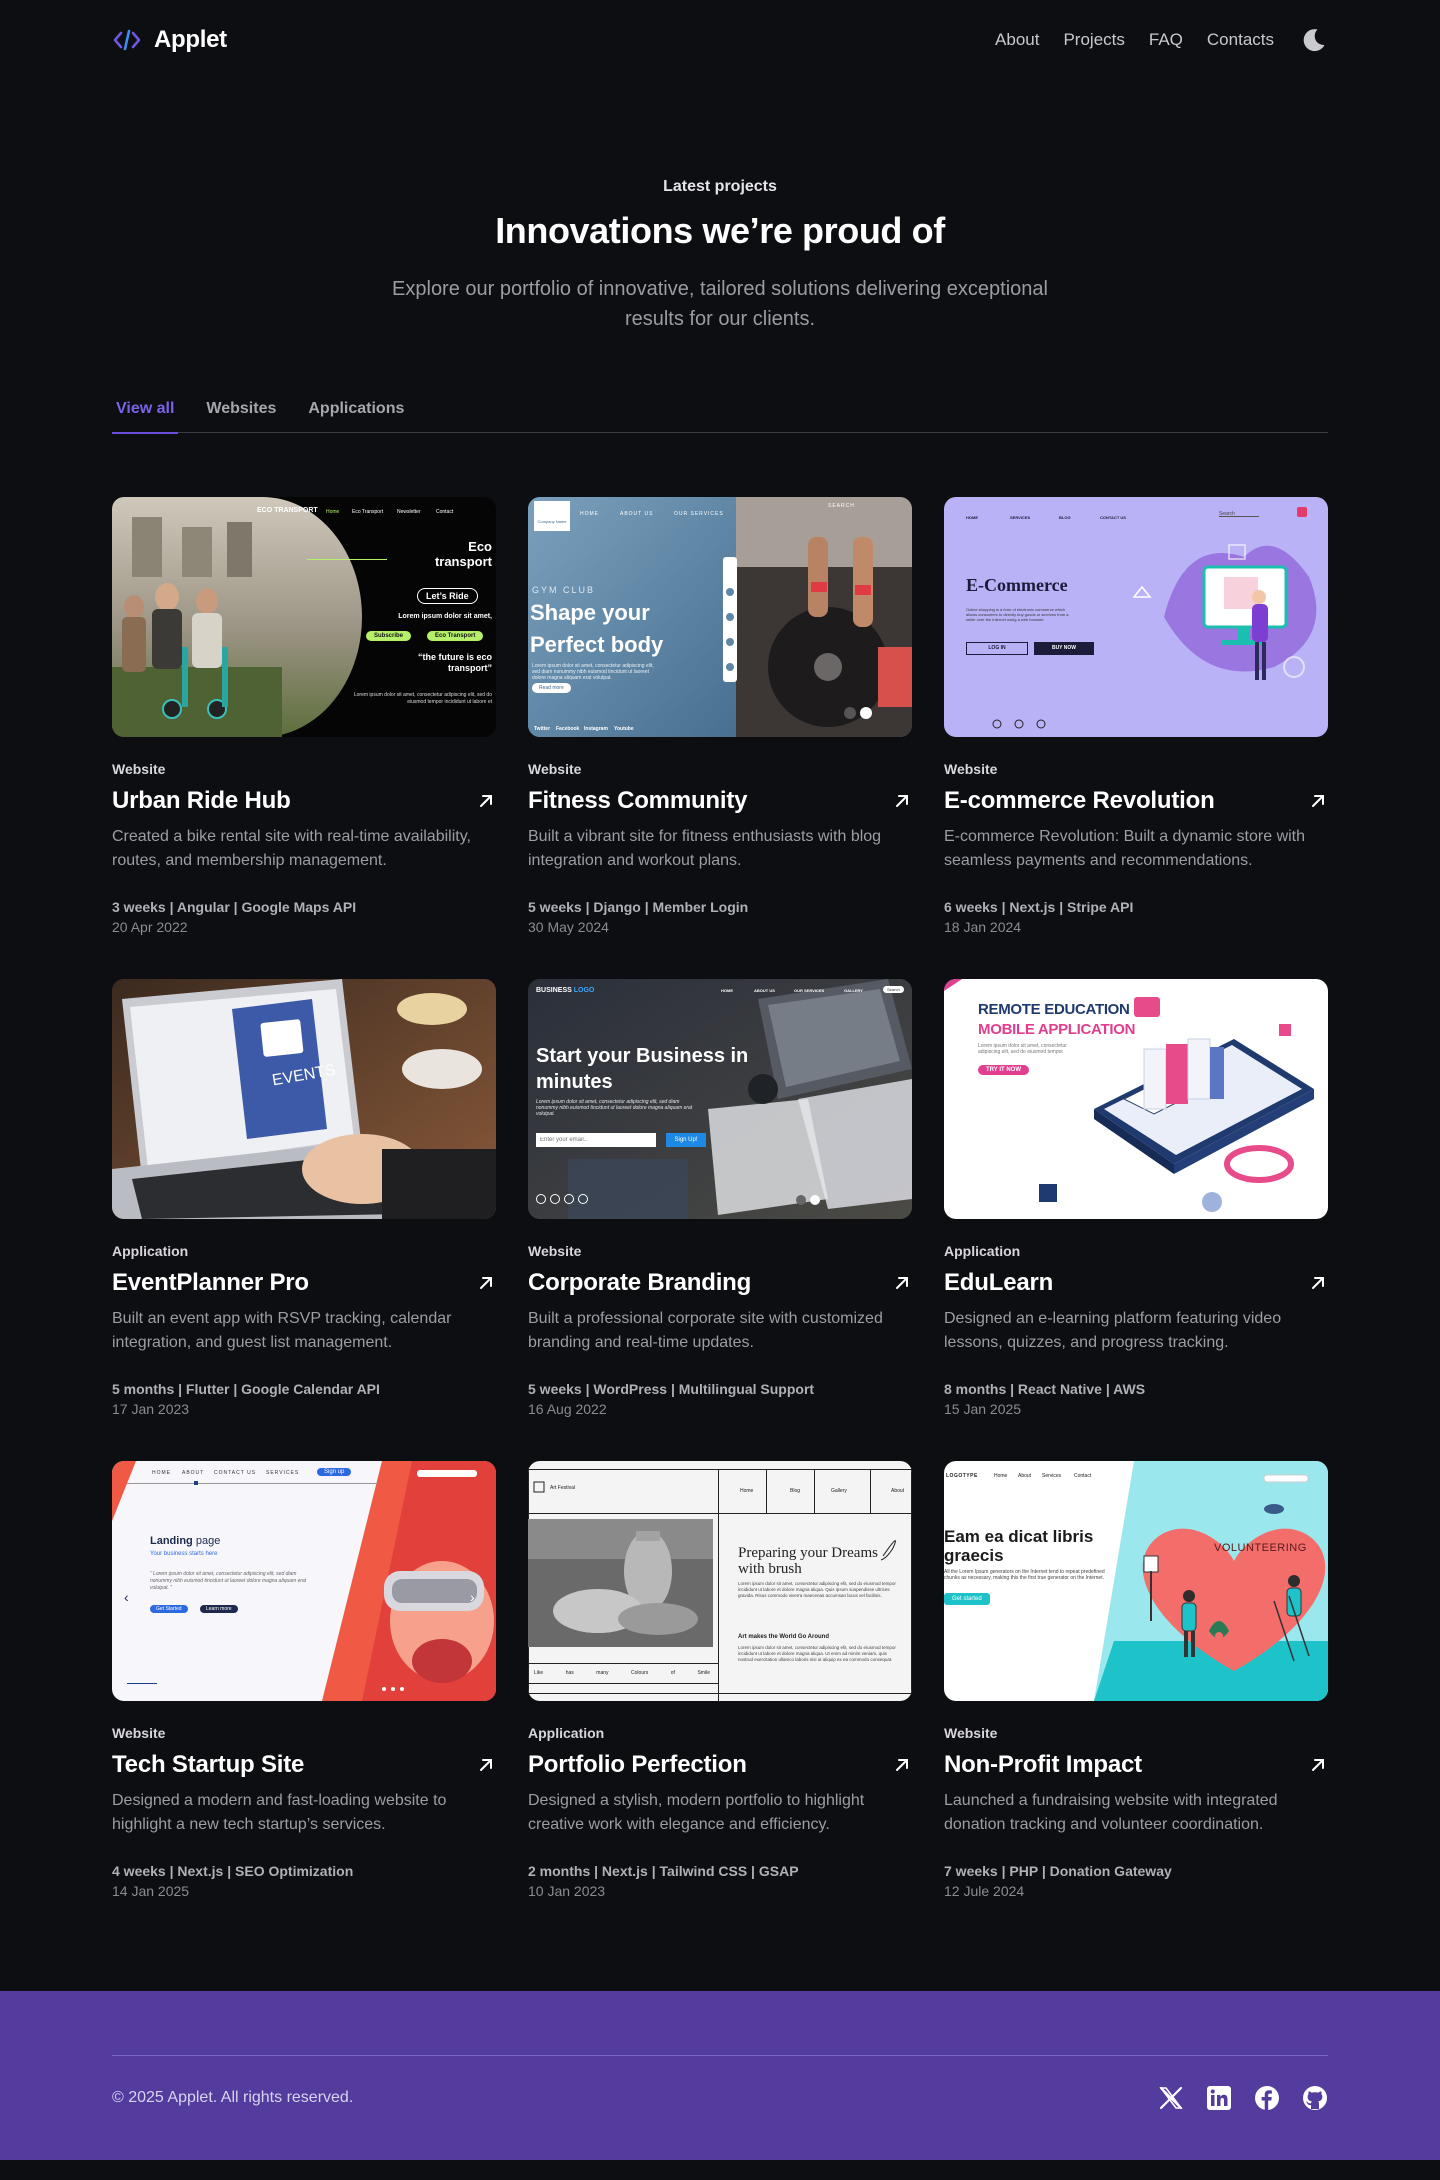 The image size is (1440, 2180). Describe the element at coordinates (472, 1597) in the screenshot. I see `chevron-right-icon: ›` at that location.